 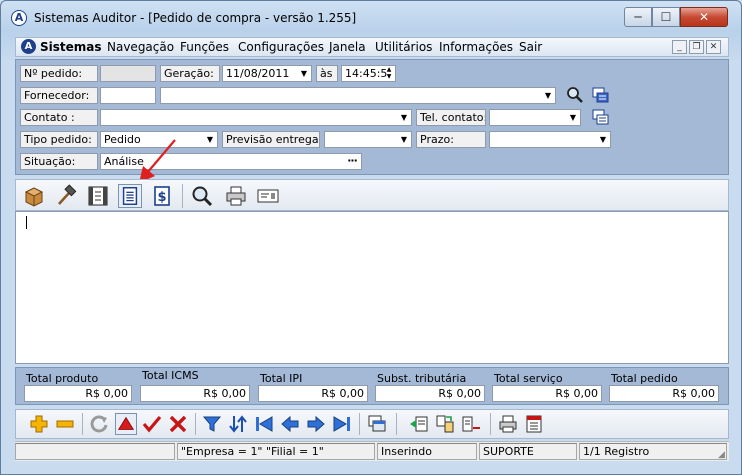 What do you see at coordinates (327, 73) in the screenshot?
I see `time-at-label: às` at bounding box center [327, 73].